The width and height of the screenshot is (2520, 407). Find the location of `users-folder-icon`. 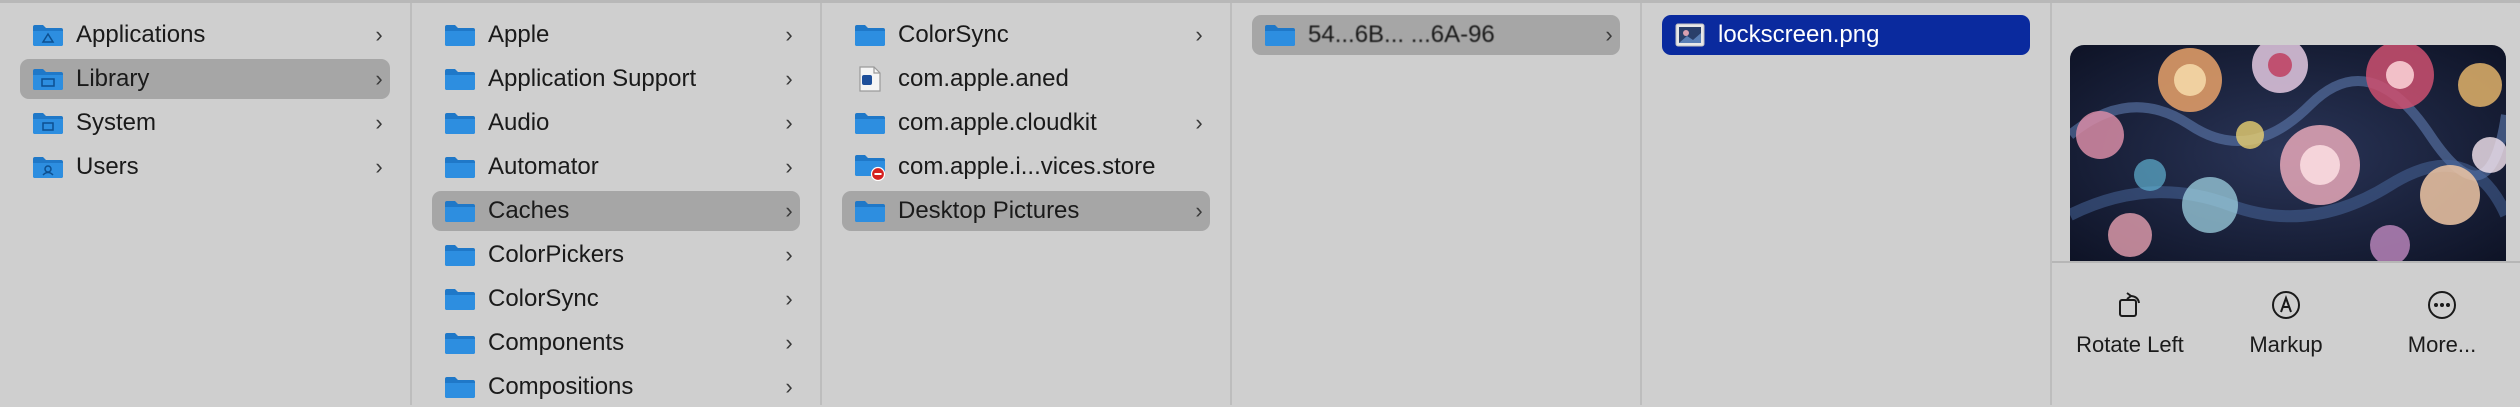

users-folder-icon is located at coordinates (48, 167).